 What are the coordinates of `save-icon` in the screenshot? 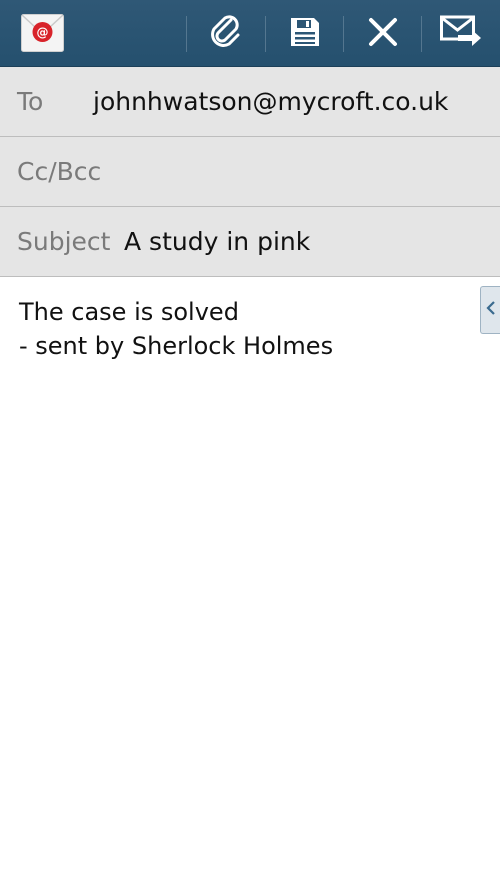 It's located at (305, 34).